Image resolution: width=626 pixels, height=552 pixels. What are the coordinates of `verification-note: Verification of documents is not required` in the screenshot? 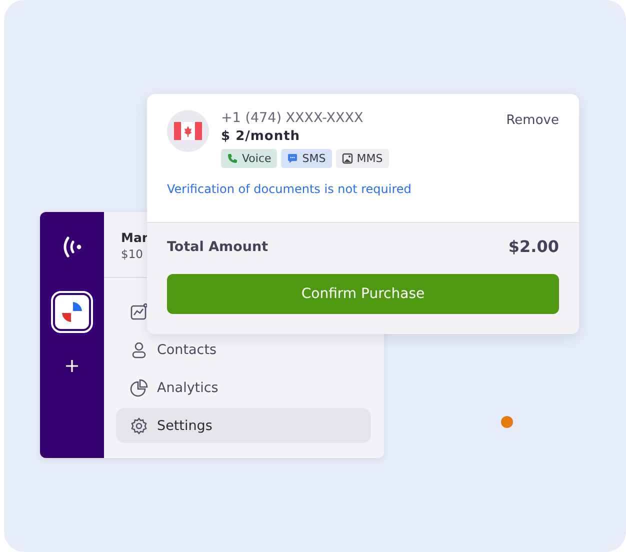 It's located at (289, 189).